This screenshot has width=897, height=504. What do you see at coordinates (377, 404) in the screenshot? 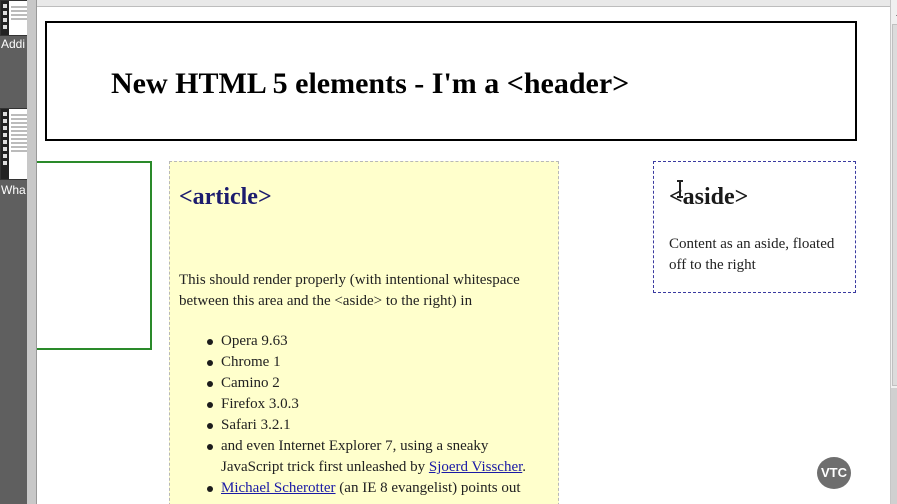
I see `list-item: Firefox 3.0.3` at bounding box center [377, 404].